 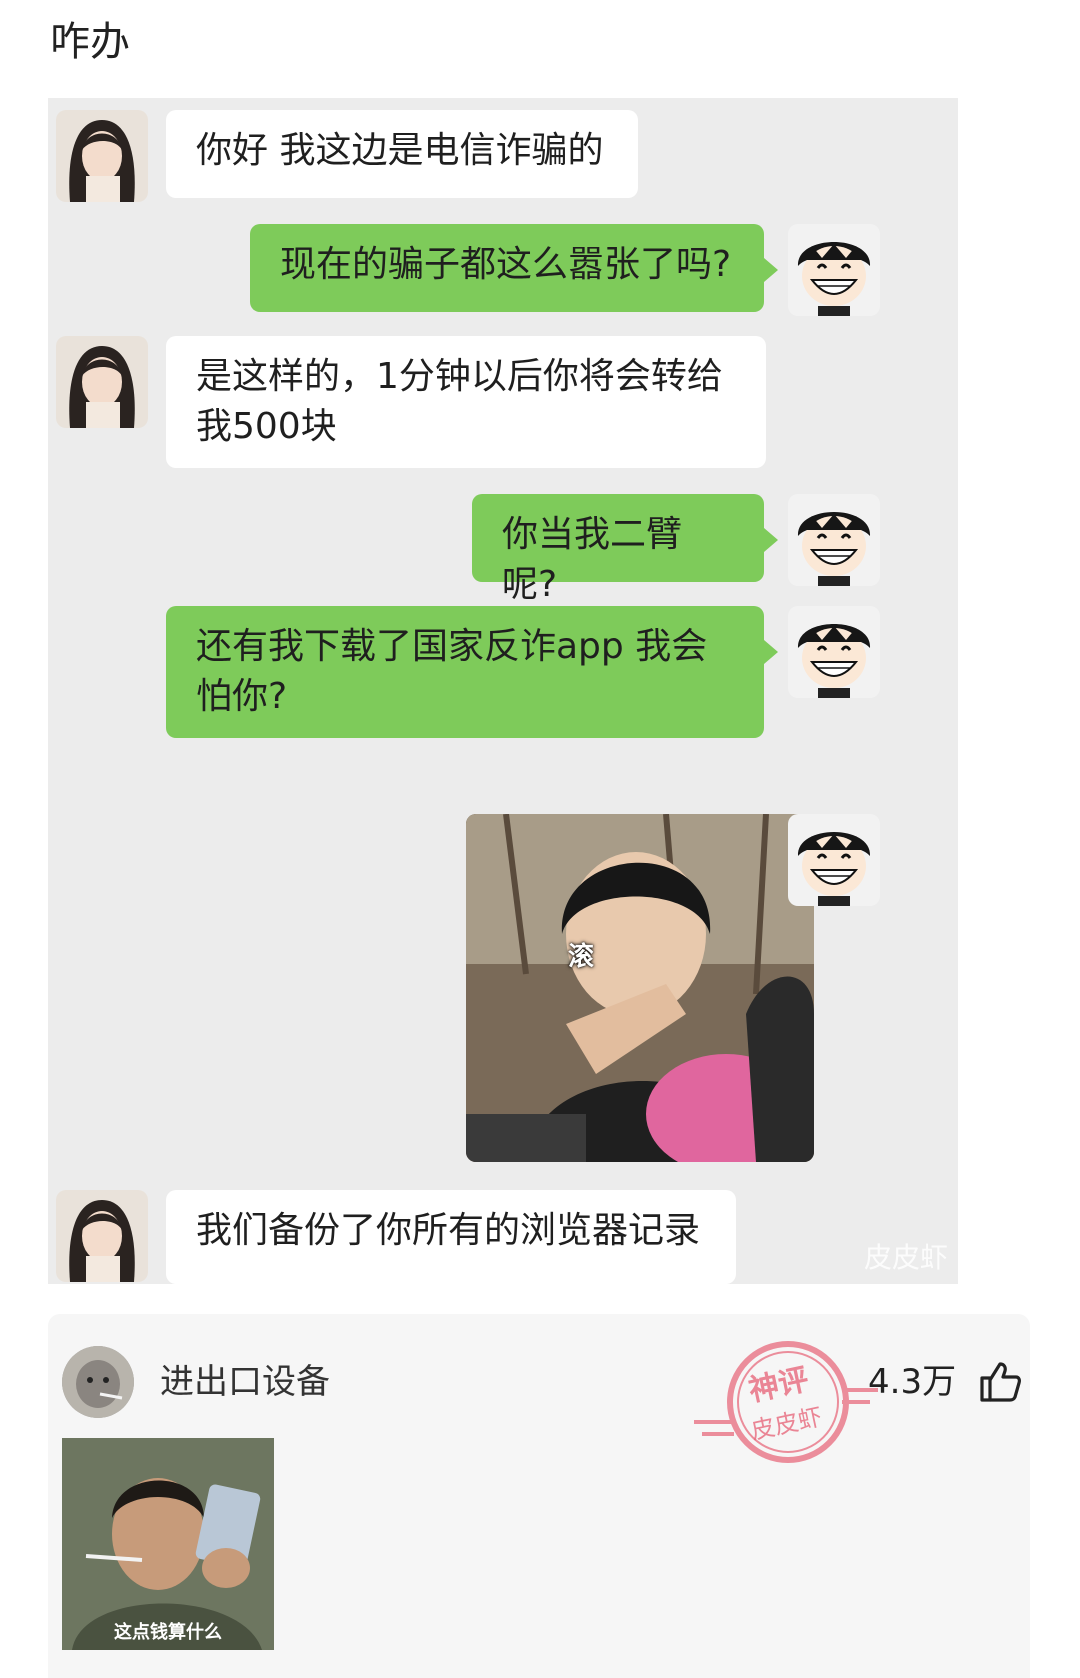 What do you see at coordinates (592, 559) in the screenshot?
I see `message-text: 你当我二臂呢?` at bounding box center [592, 559].